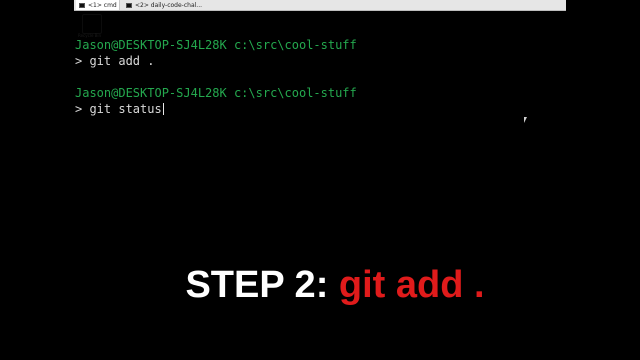 The image size is (640, 360). I want to click on mouse-pointer-icon, so click(525, 120).